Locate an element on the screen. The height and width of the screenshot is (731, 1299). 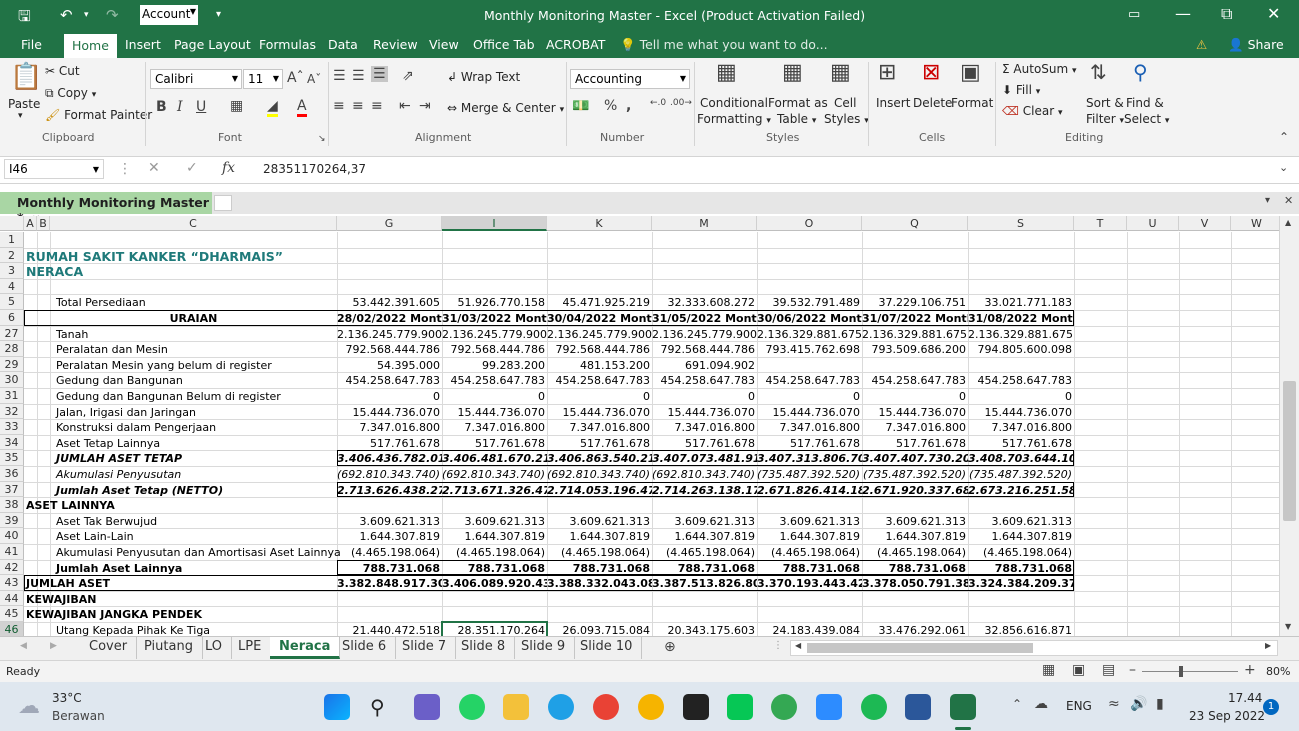
merge-center-button: ⇔ Merge & Center ▾ is located at coordinates (505, 108).